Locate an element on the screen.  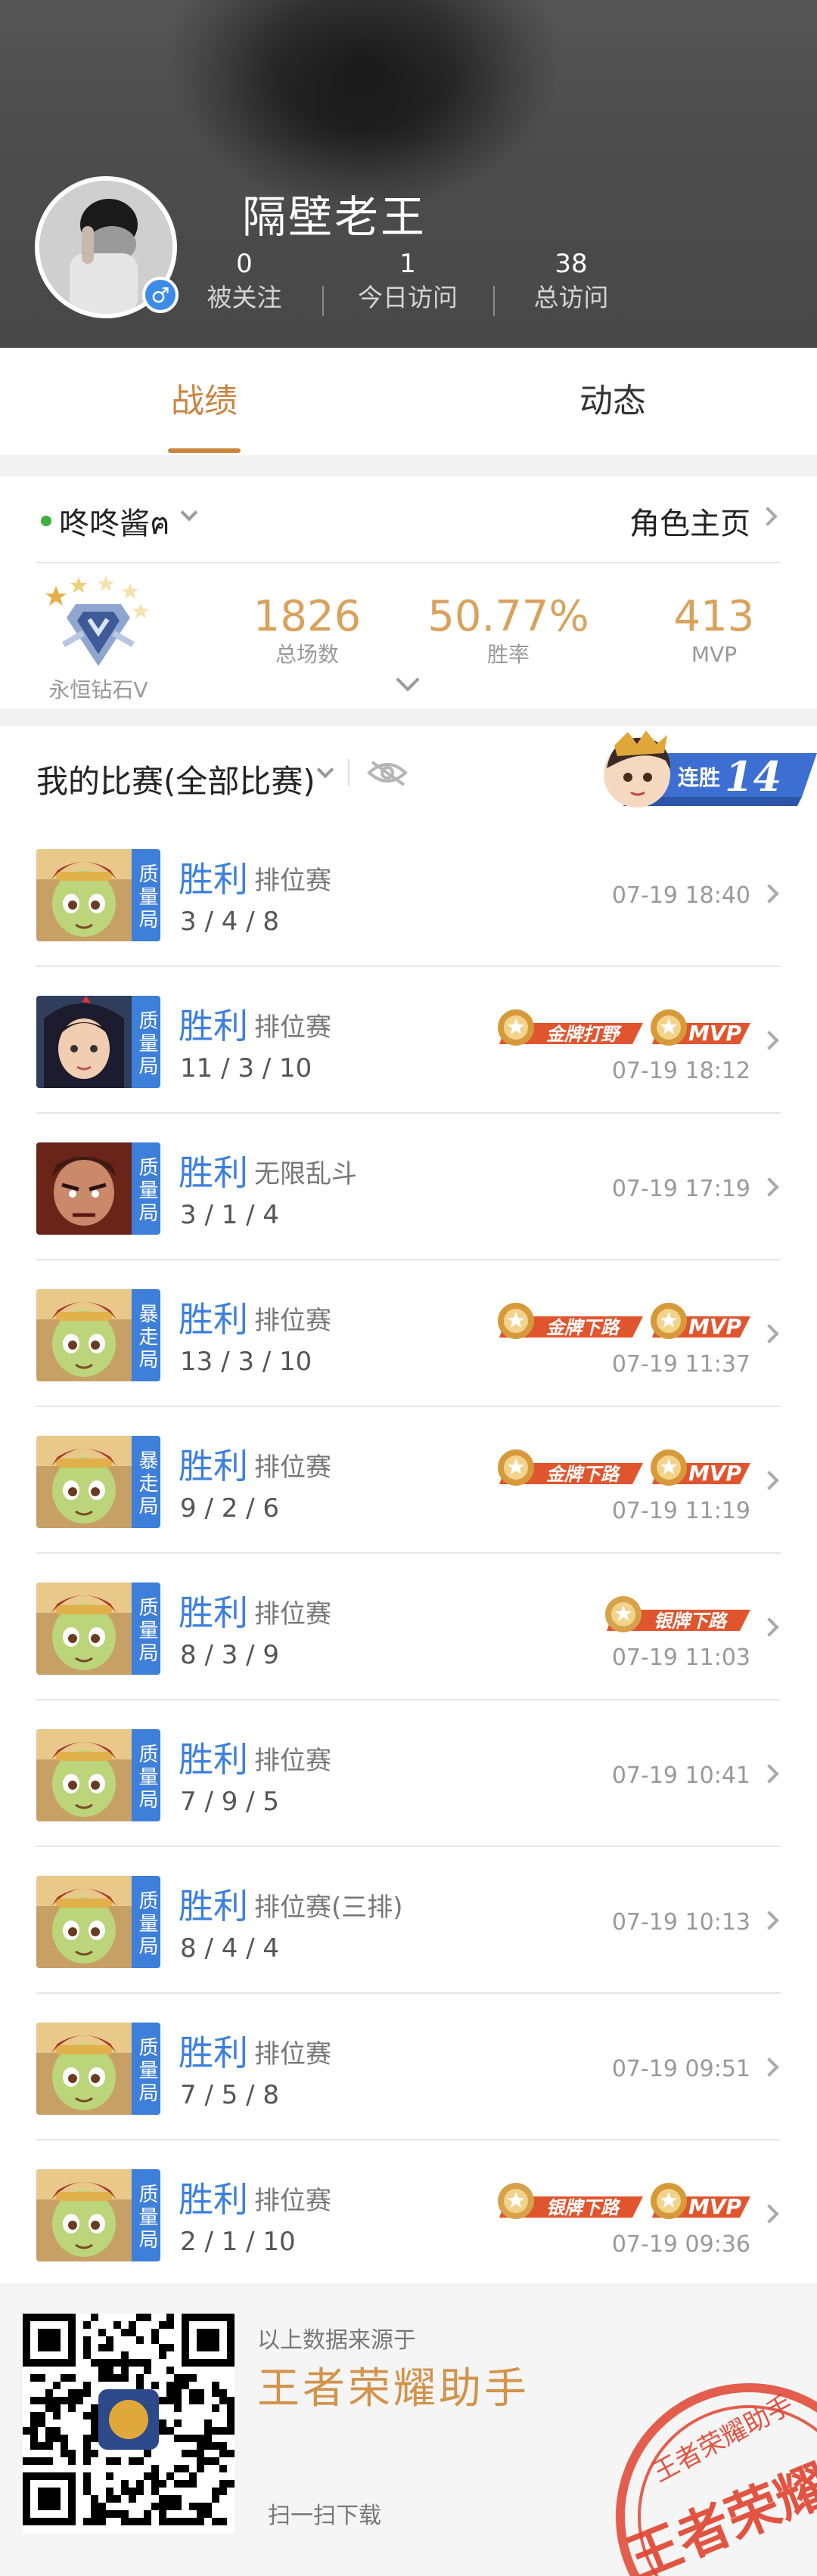
match-row: 暴走局 胜利 排位赛 9 / 2 / 6 07-19 11:19 MVP 金牌下路 is located at coordinates (408, 1480).